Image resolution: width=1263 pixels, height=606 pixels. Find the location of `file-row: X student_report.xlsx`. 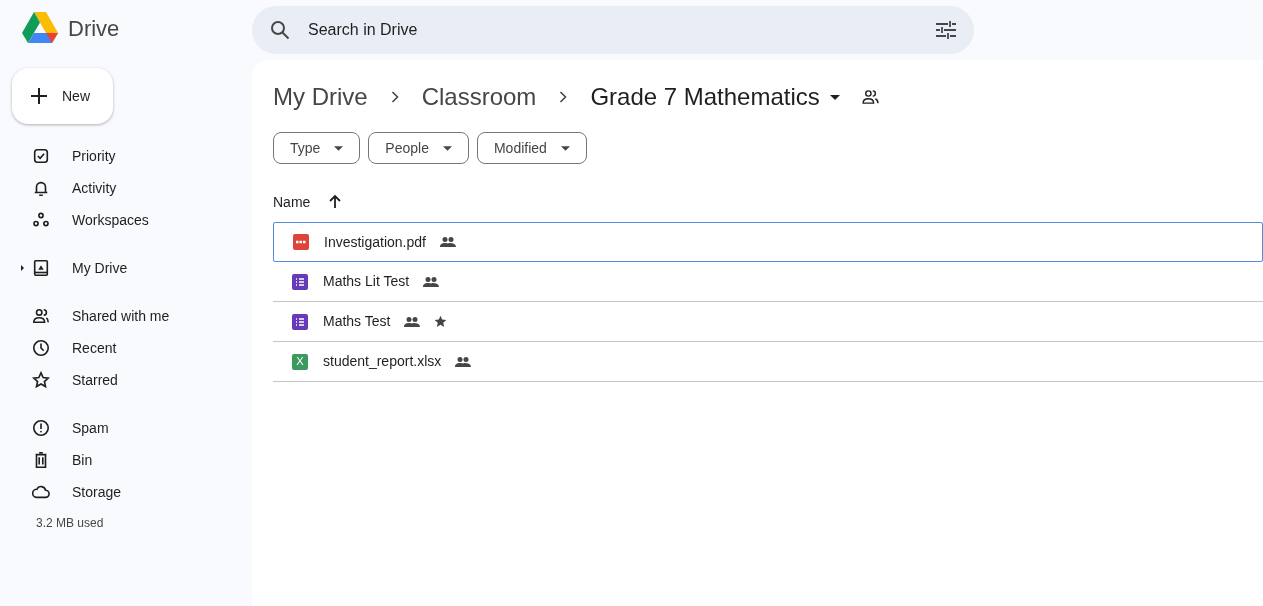

file-row: X student_report.xlsx is located at coordinates (768, 362).